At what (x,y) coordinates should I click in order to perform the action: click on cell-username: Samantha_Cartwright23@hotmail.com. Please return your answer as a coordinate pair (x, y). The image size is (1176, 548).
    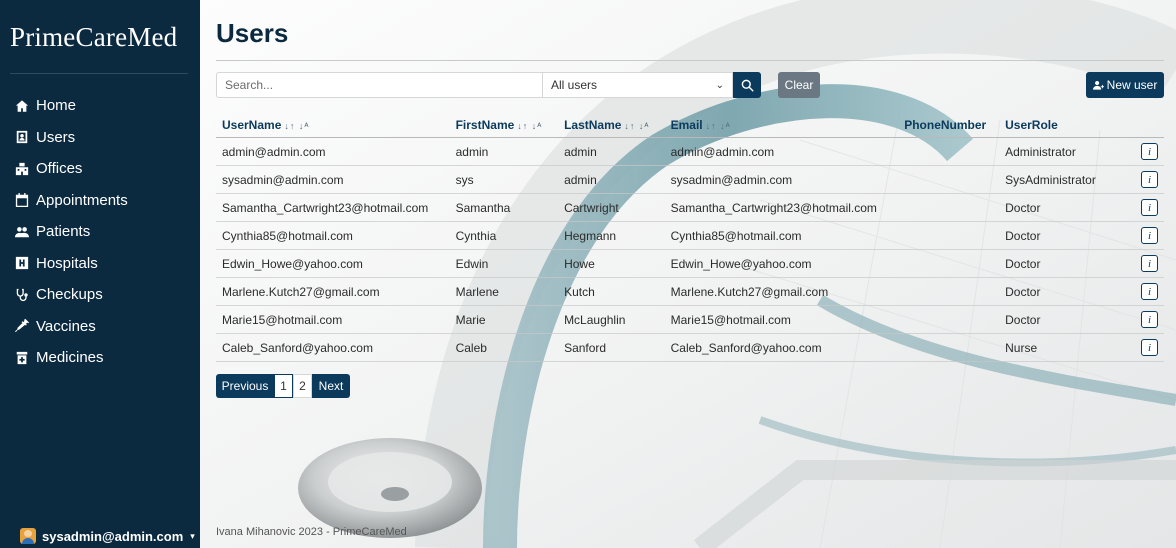
    Looking at the image, I should click on (333, 207).